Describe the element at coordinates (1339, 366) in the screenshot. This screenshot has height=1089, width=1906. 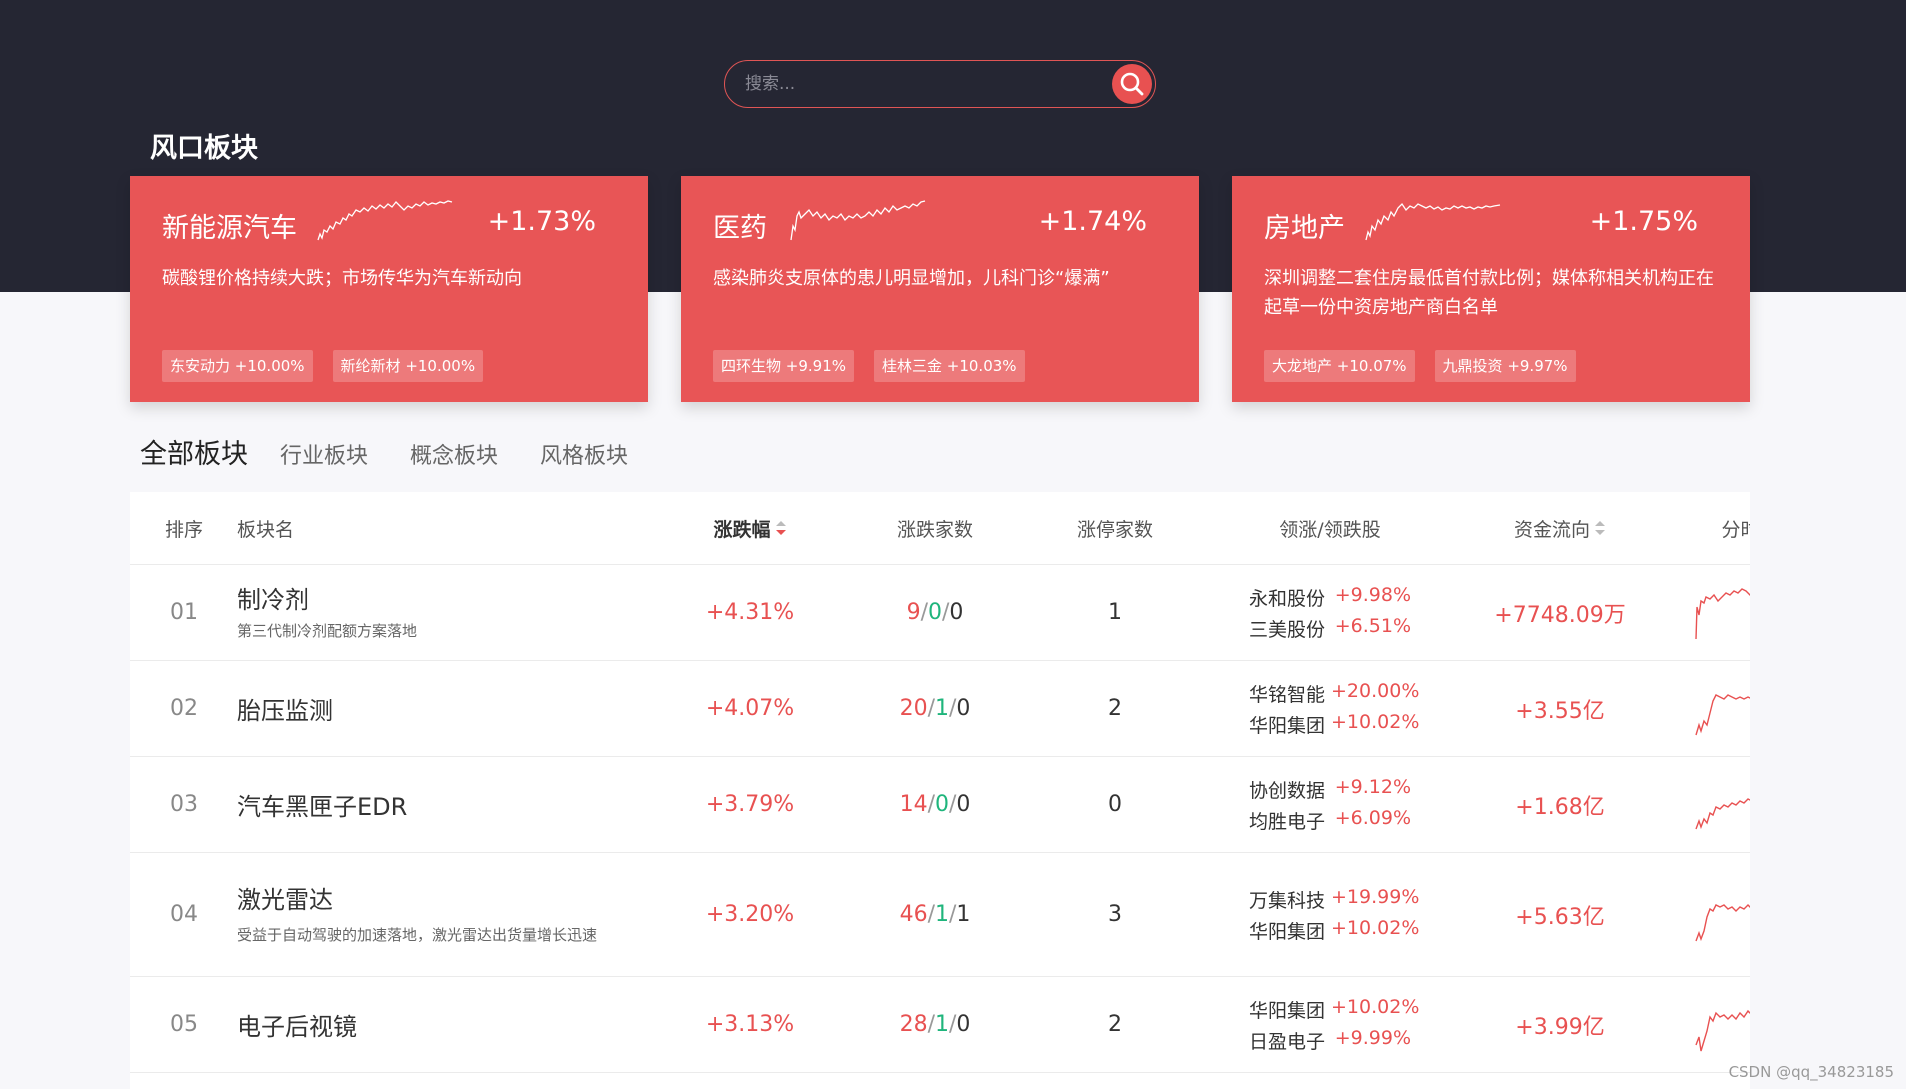
I see `stock-tag: 大龙地产 +10.07%` at that location.